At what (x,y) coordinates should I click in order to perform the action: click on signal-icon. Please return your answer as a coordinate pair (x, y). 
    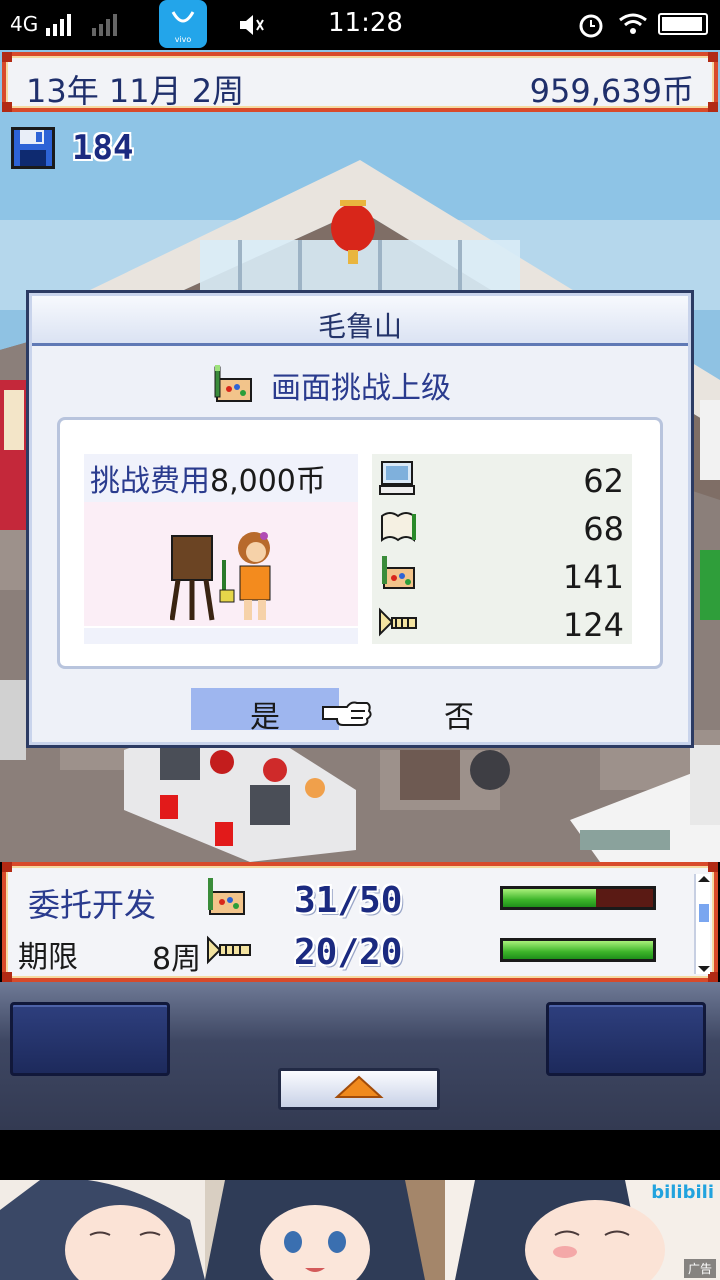
    Looking at the image, I should click on (58, 25).